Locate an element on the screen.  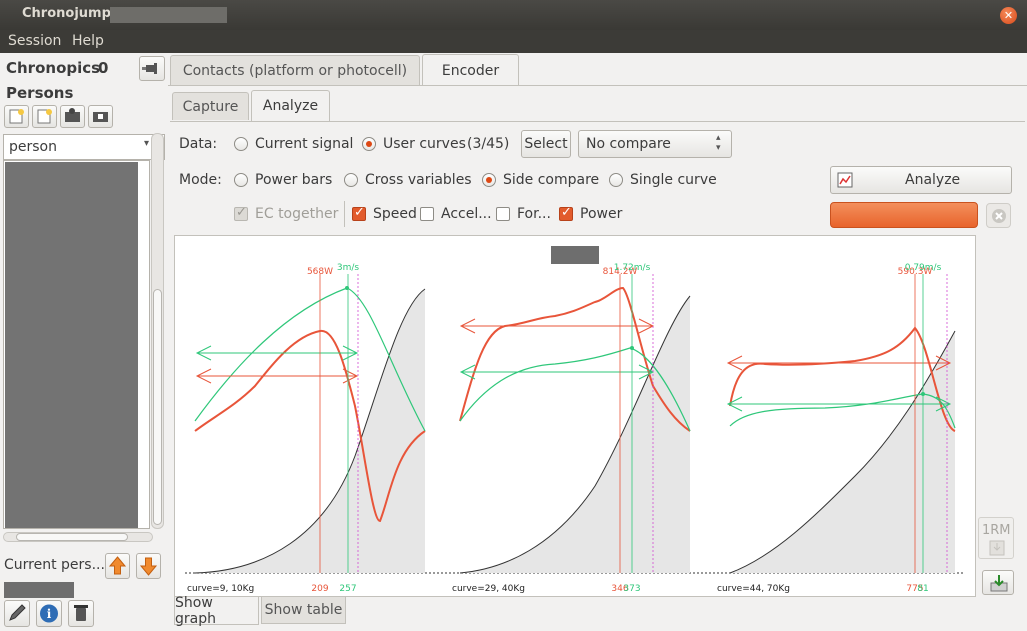
persons-add-icon is located at coordinates (44, 116).